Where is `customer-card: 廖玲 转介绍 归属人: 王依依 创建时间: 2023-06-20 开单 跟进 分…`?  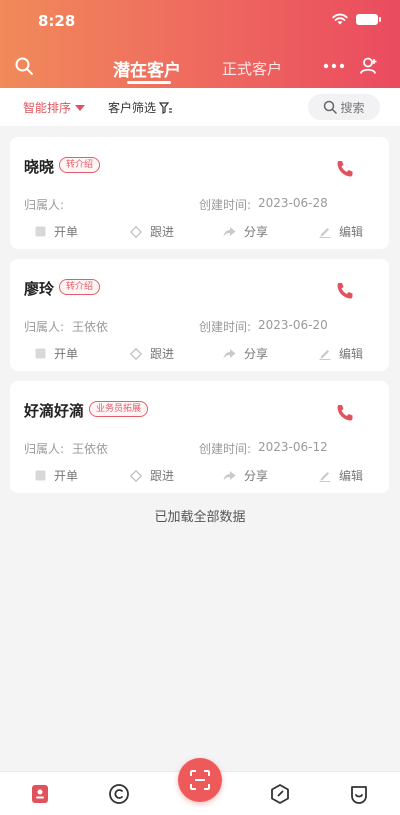 customer-card: 廖玲 转介绍 归属人: 王依依 创建时间: 2023-06-20 开单 跟进 分… is located at coordinates (199, 315).